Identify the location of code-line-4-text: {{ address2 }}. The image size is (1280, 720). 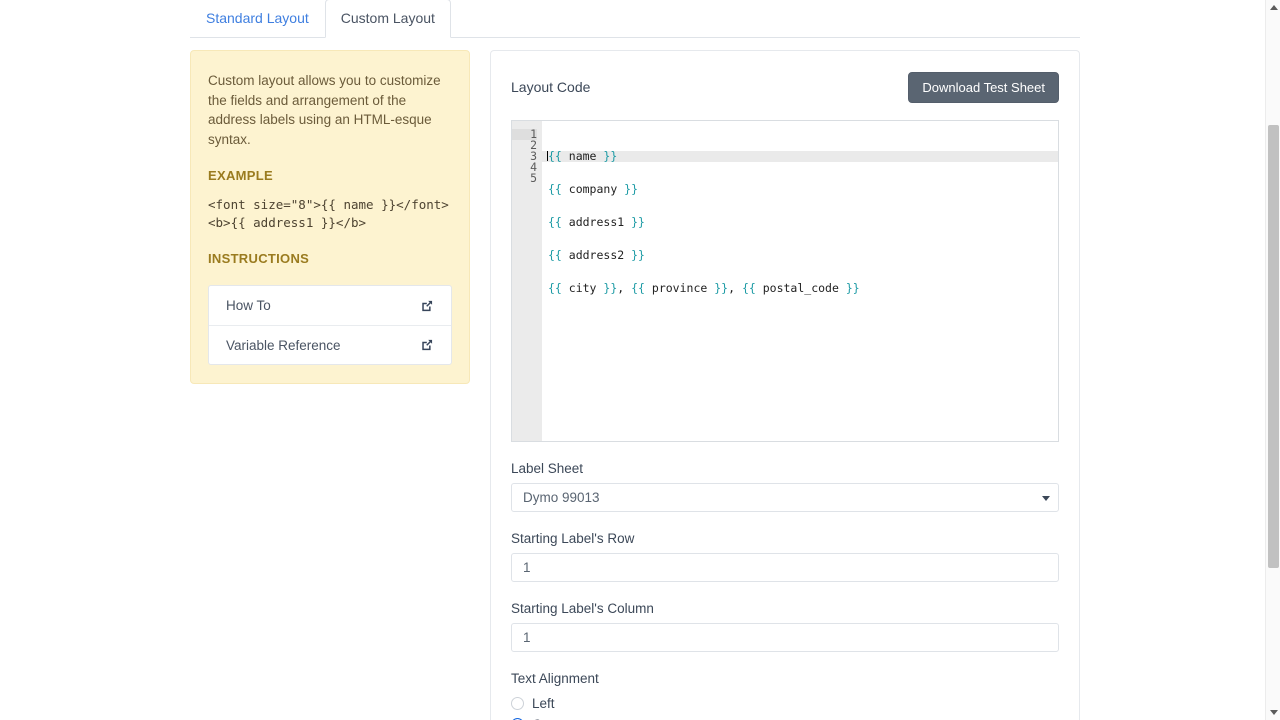
(596, 255).